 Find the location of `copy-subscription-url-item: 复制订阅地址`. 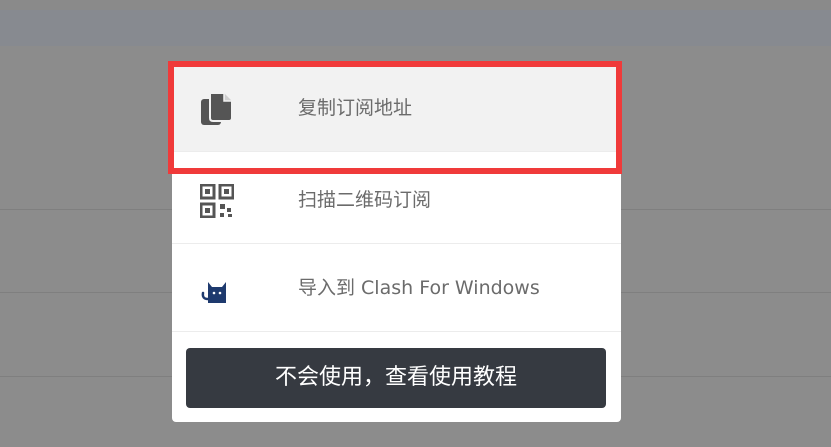

copy-subscription-url-item: 复制订阅地址 is located at coordinates (396, 108).